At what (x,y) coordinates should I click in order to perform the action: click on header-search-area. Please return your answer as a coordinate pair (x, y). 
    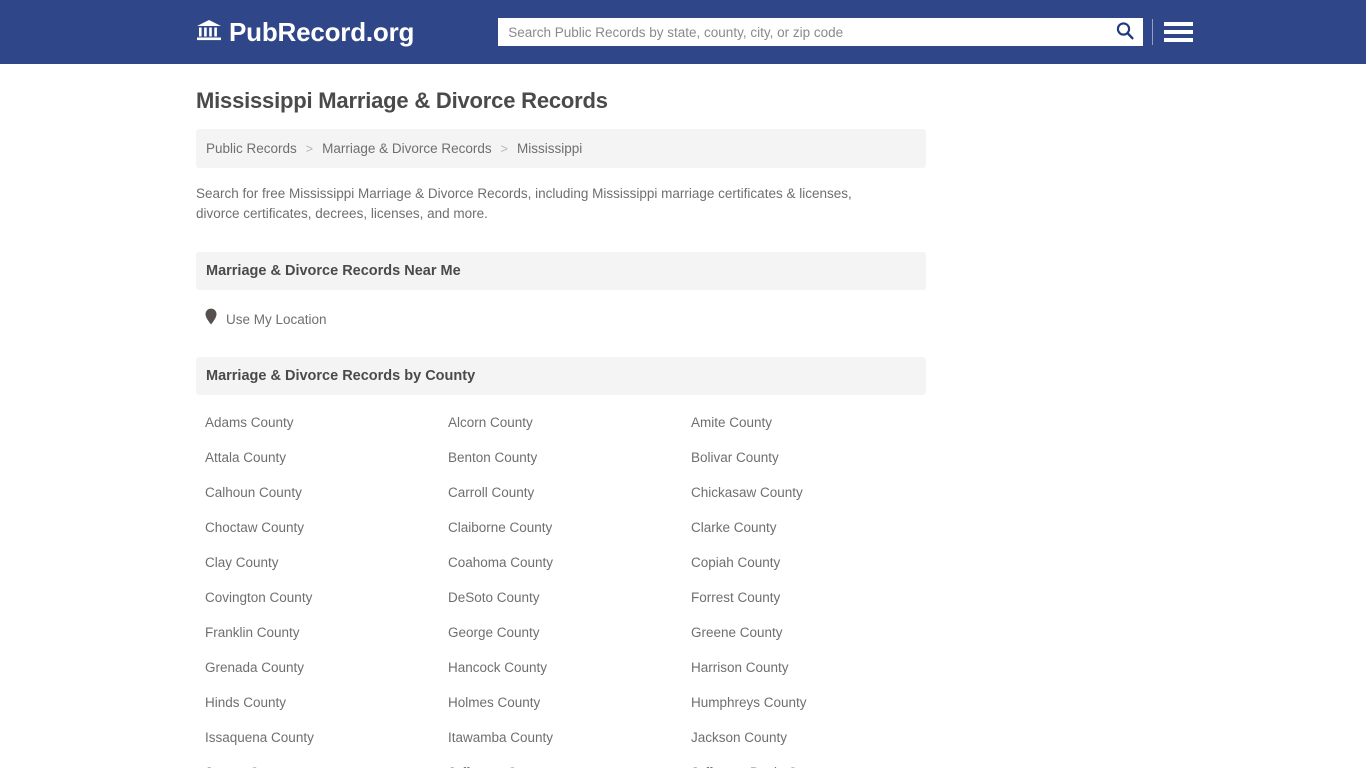
    Looking at the image, I should click on (846, 32).